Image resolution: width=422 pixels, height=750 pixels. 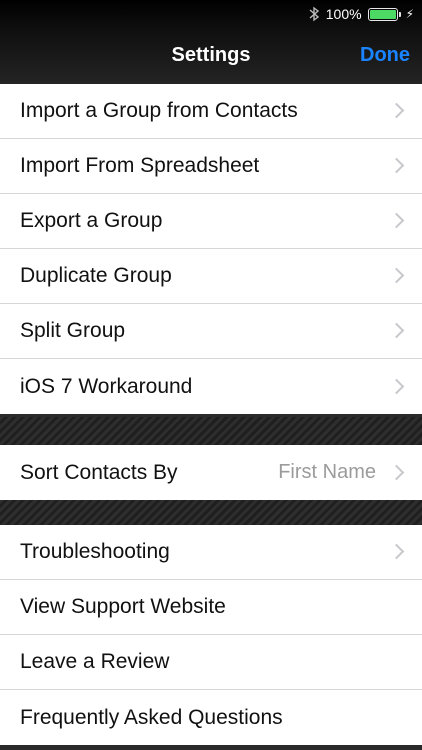 What do you see at coordinates (327, 472) in the screenshot?
I see `sort-value: First Name` at bounding box center [327, 472].